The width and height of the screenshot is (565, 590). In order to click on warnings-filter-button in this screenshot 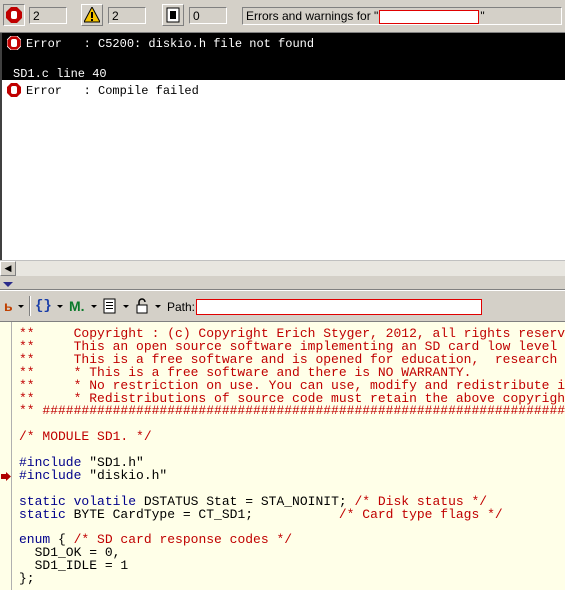, I will do `click(92, 15)`.